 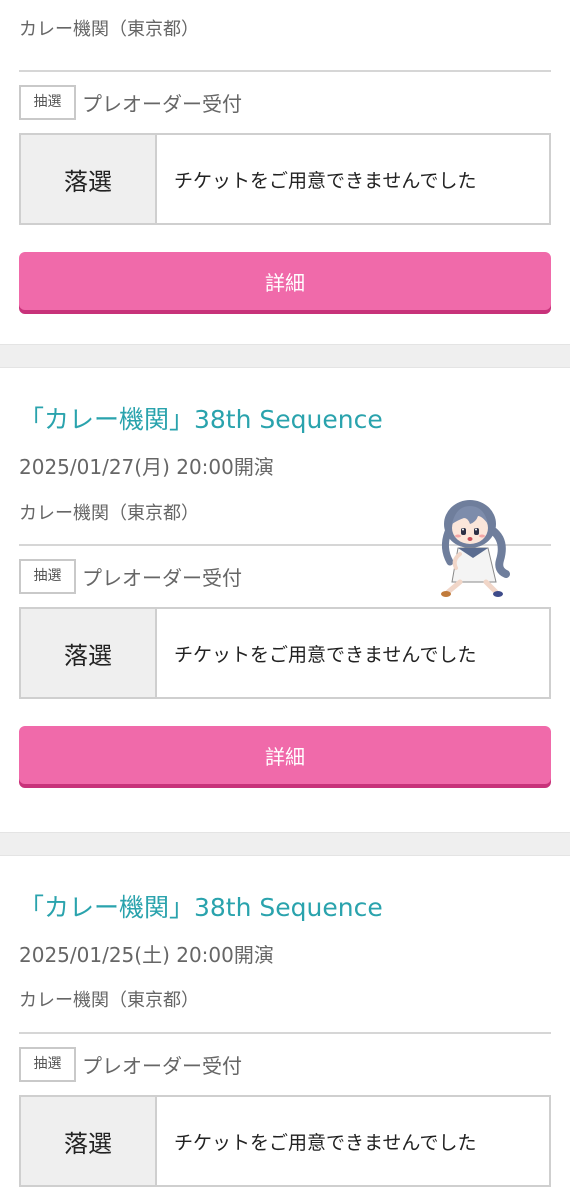 What do you see at coordinates (475, 548) in the screenshot?
I see `chibi-girl-mascot-icon` at bounding box center [475, 548].